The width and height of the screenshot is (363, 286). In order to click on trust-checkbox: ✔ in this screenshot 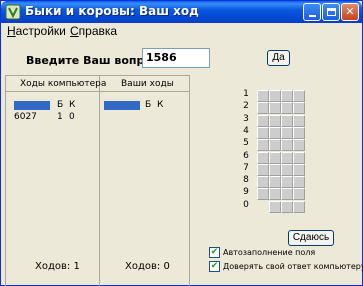, I will do `click(214, 266)`.